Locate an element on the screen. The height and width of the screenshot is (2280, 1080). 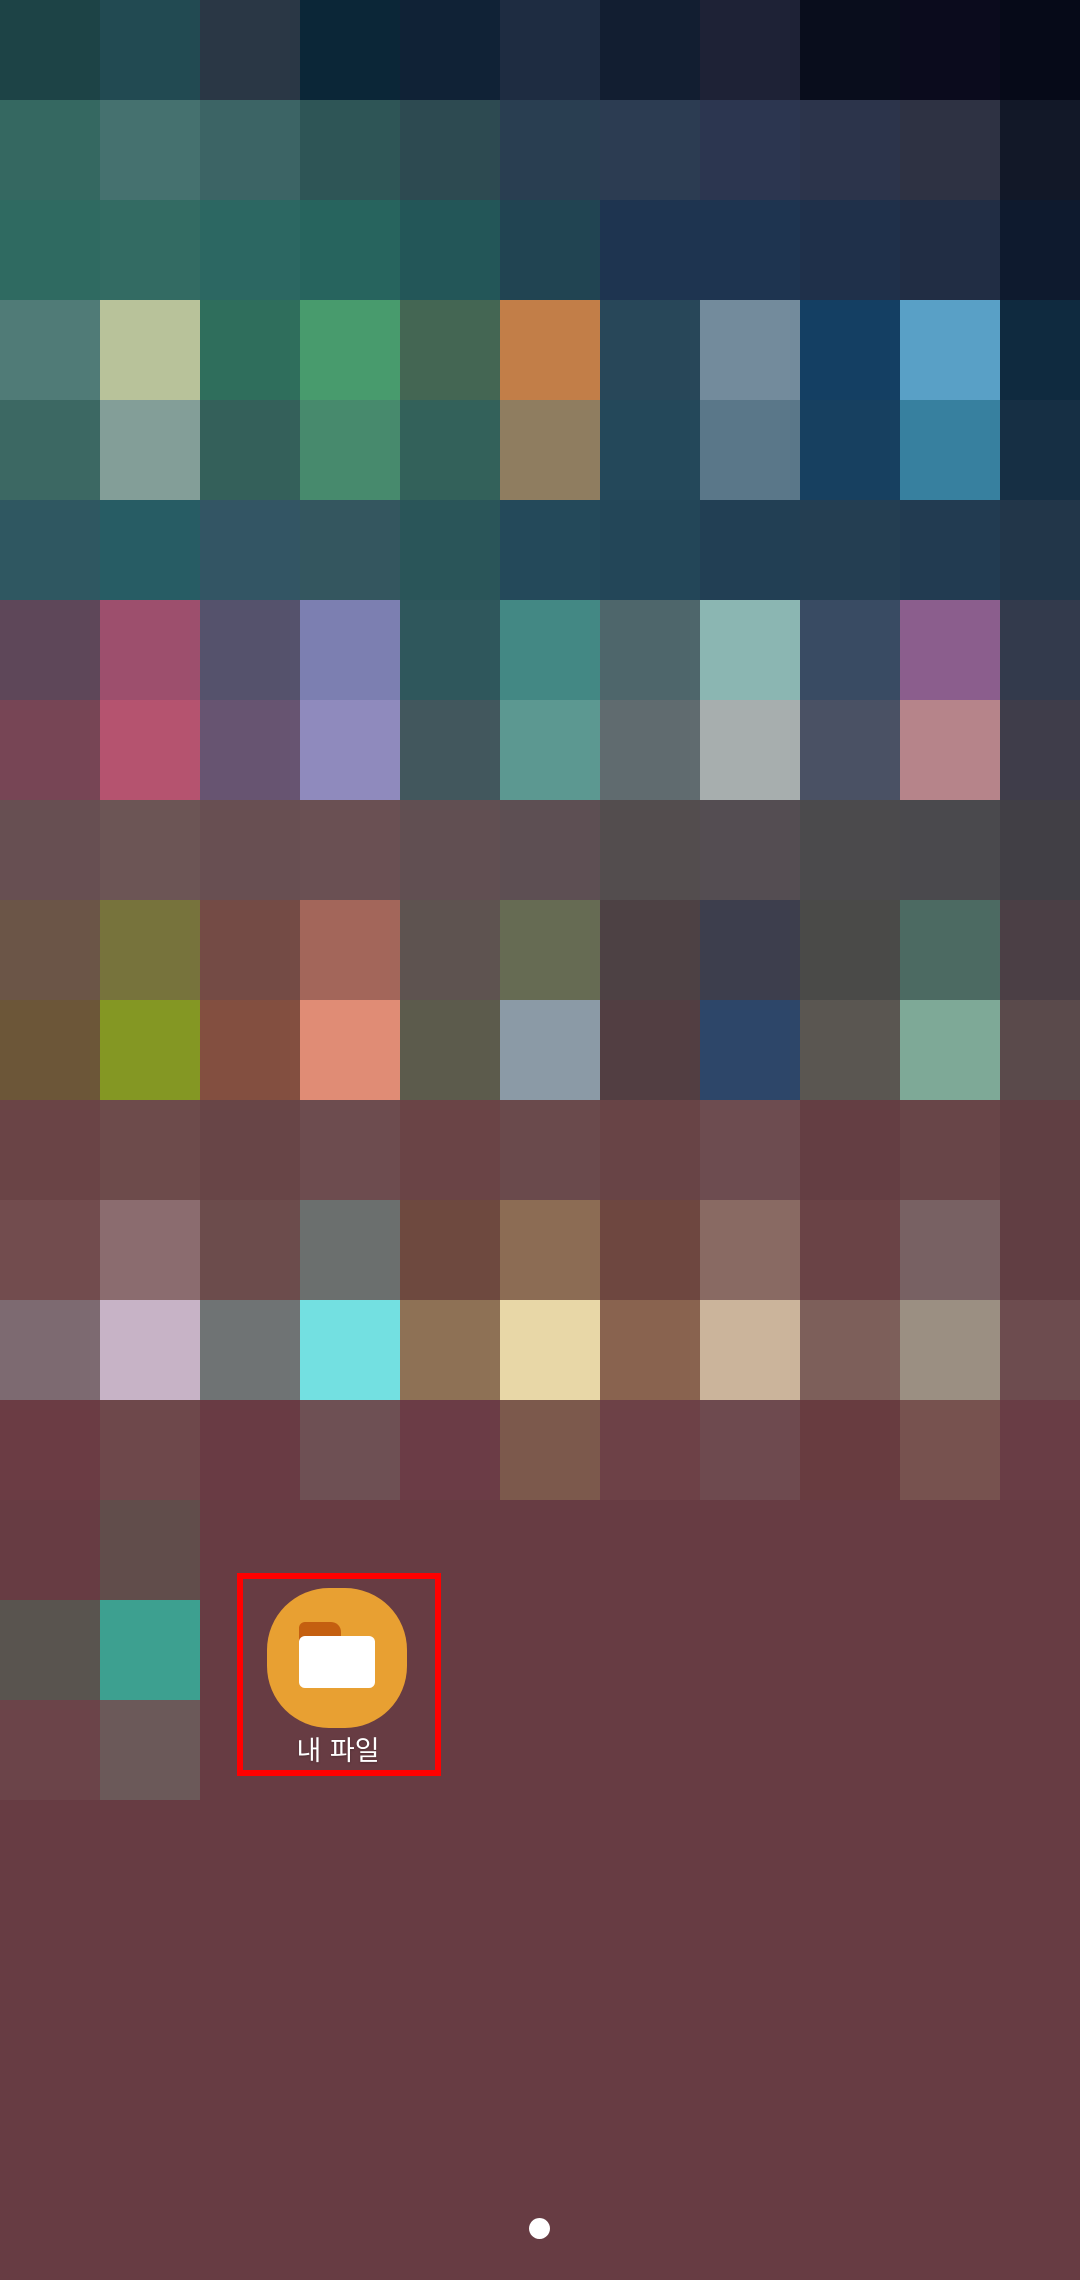
page-indicator-dot is located at coordinates (539, 2228).